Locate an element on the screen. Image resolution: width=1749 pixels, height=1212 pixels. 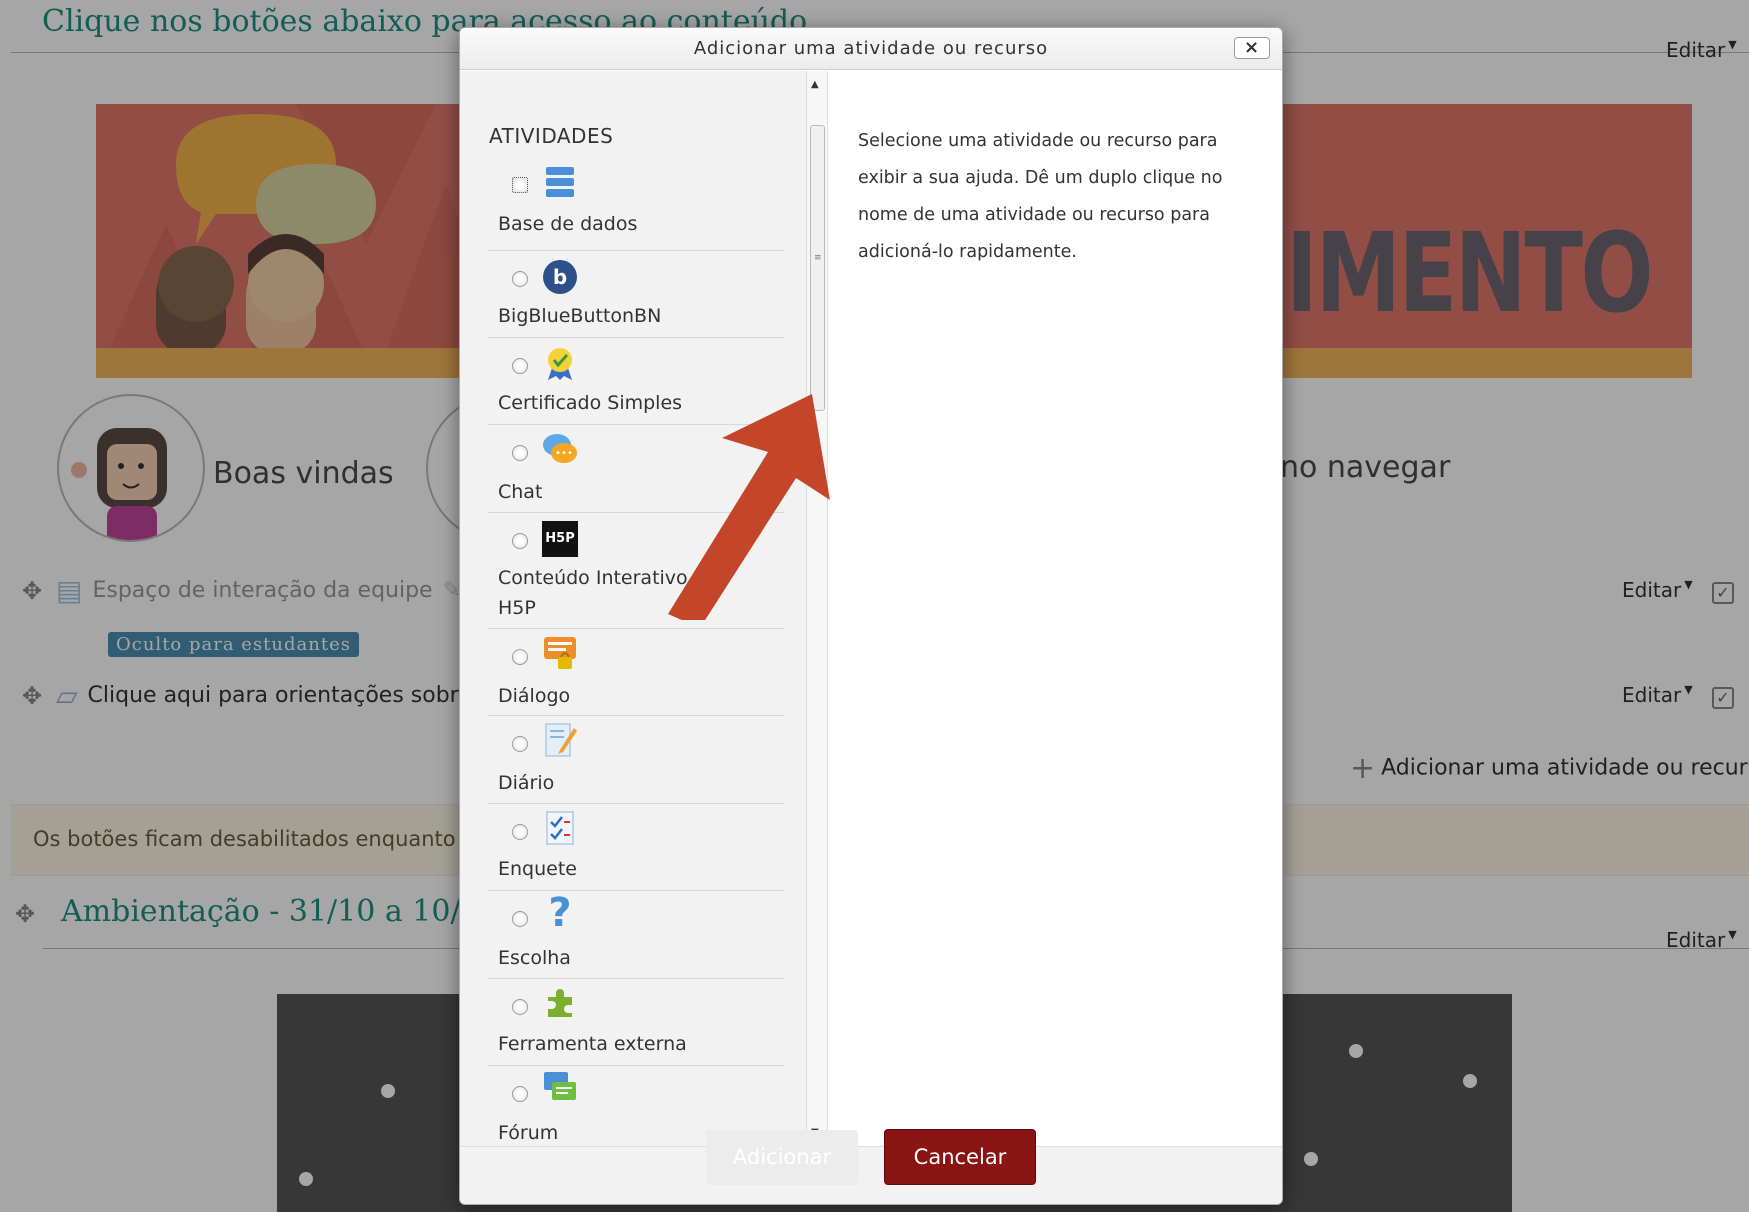
option-label: Fórum is located at coordinates (528, 1132).